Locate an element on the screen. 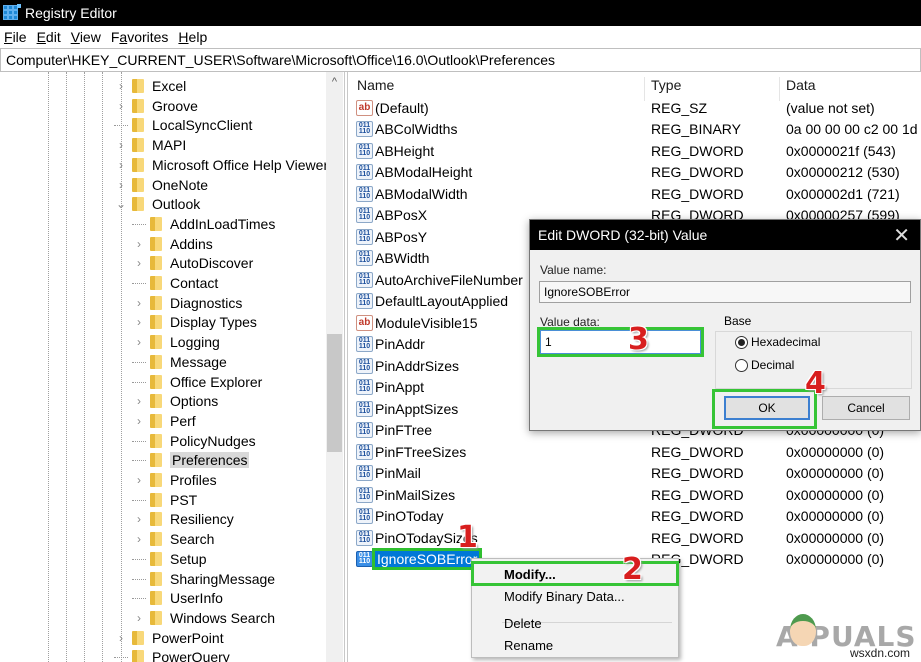  tree-item: Setup is located at coordinates (169, 559).